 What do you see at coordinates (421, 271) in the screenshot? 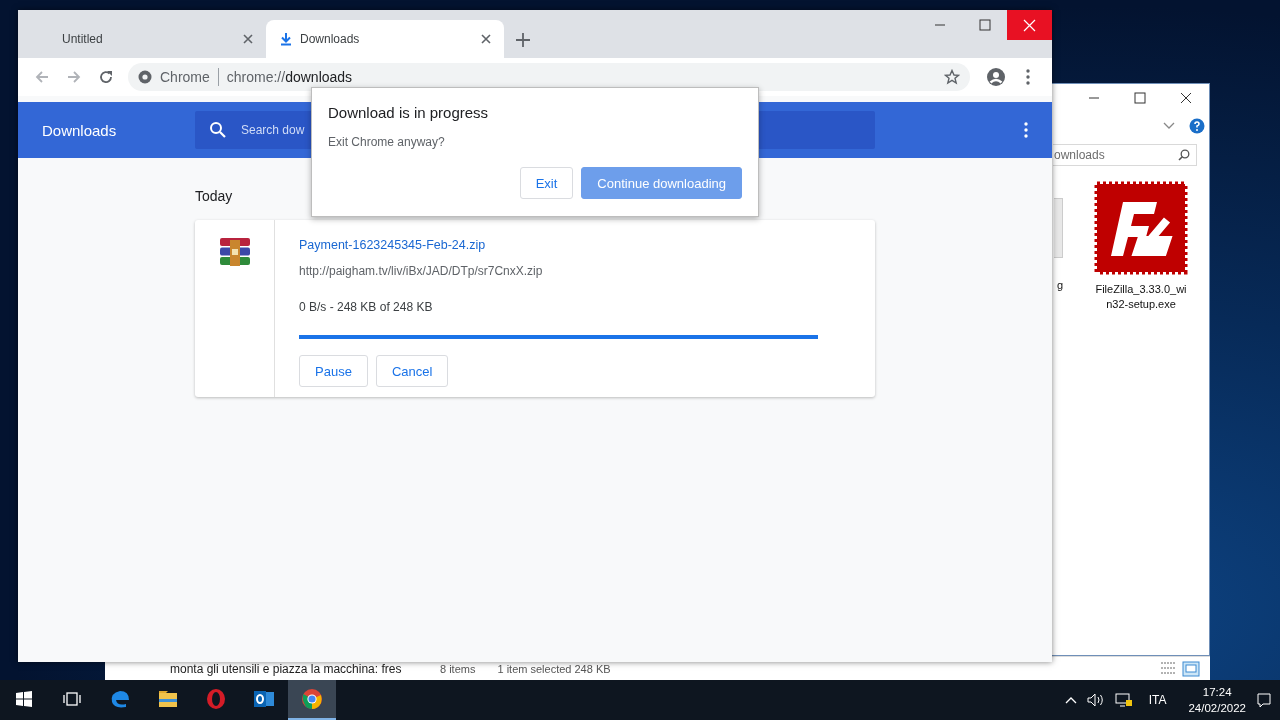
I see `source-url: http://paigham.tv/liv/iBx/JAD/DTp/sr7CnxX.zip` at bounding box center [421, 271].